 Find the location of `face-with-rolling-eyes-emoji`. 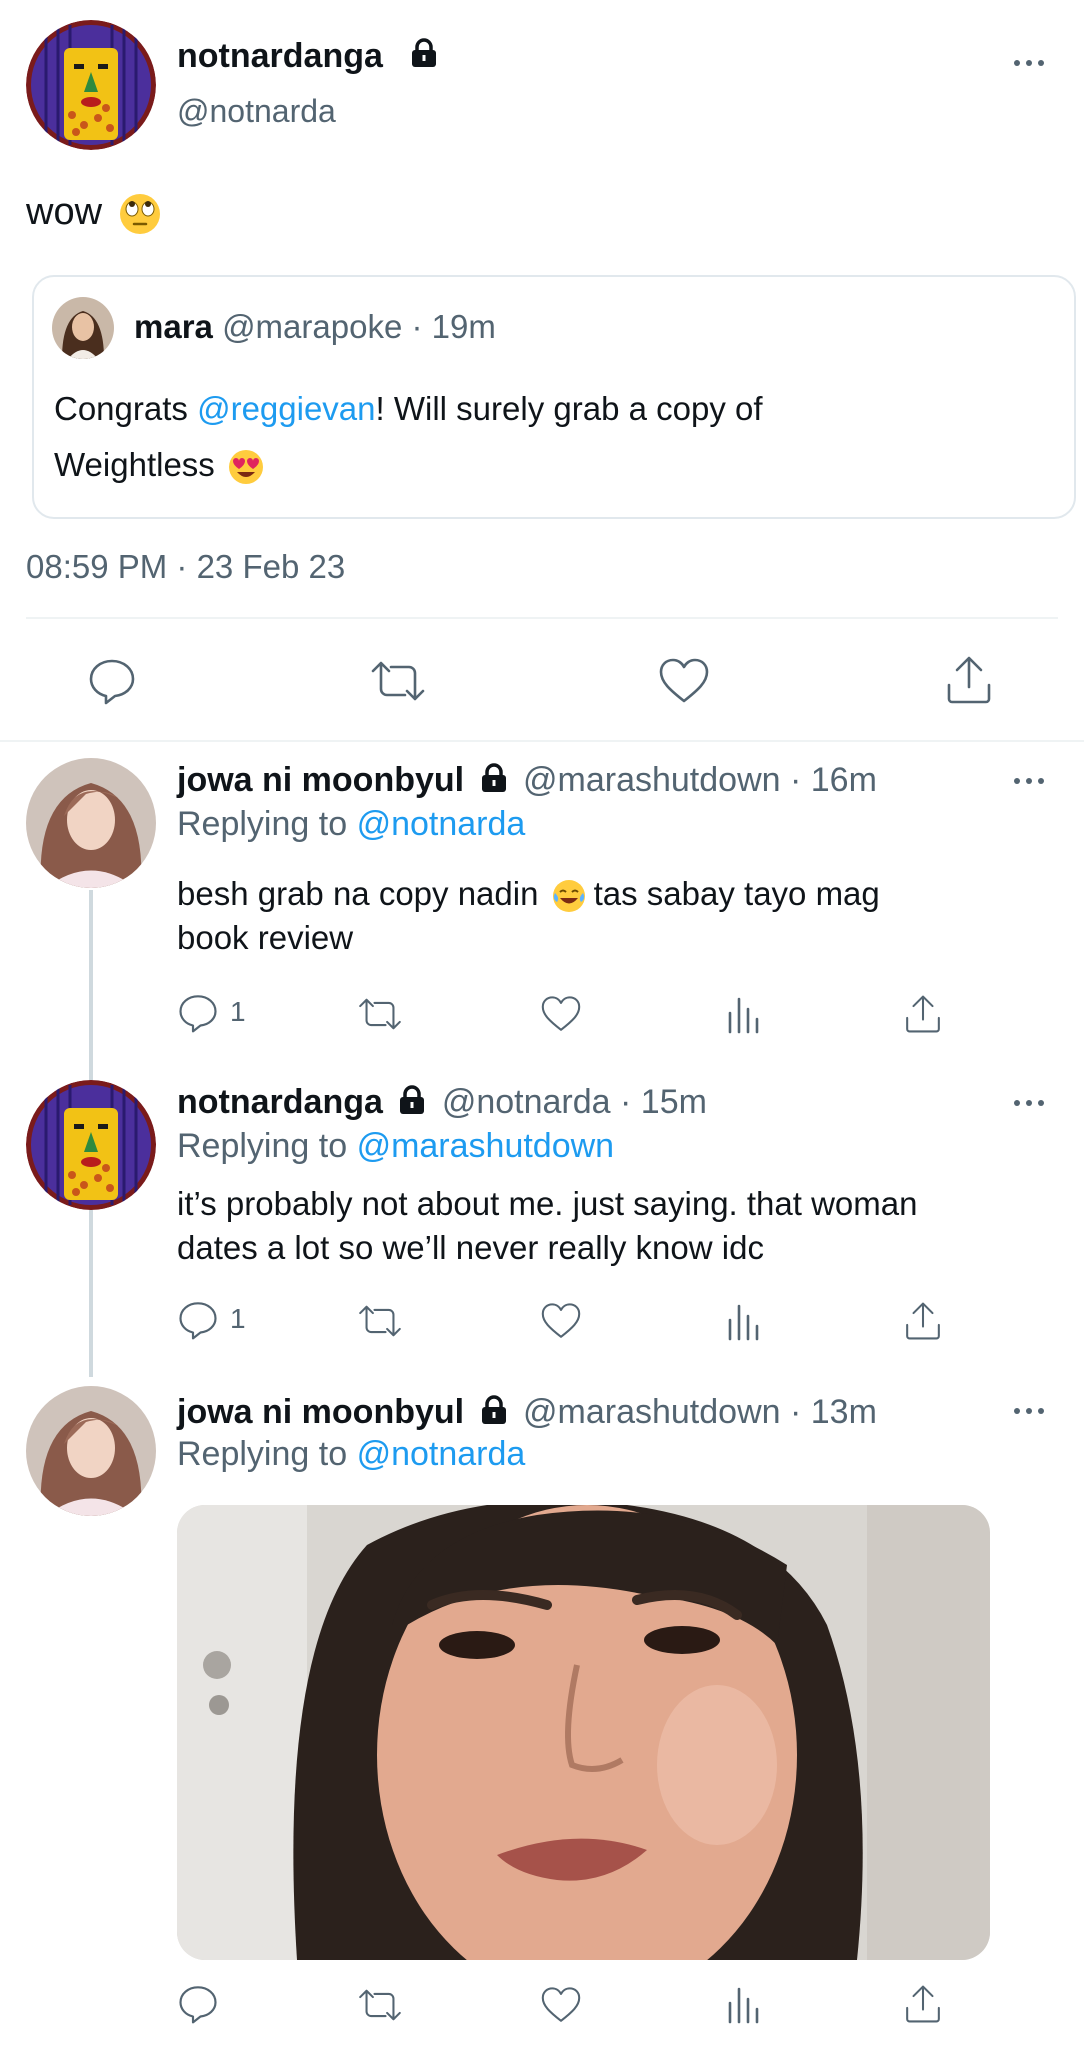

face-with-rolling-eyes-emoji is located at coordinates (140, 214).